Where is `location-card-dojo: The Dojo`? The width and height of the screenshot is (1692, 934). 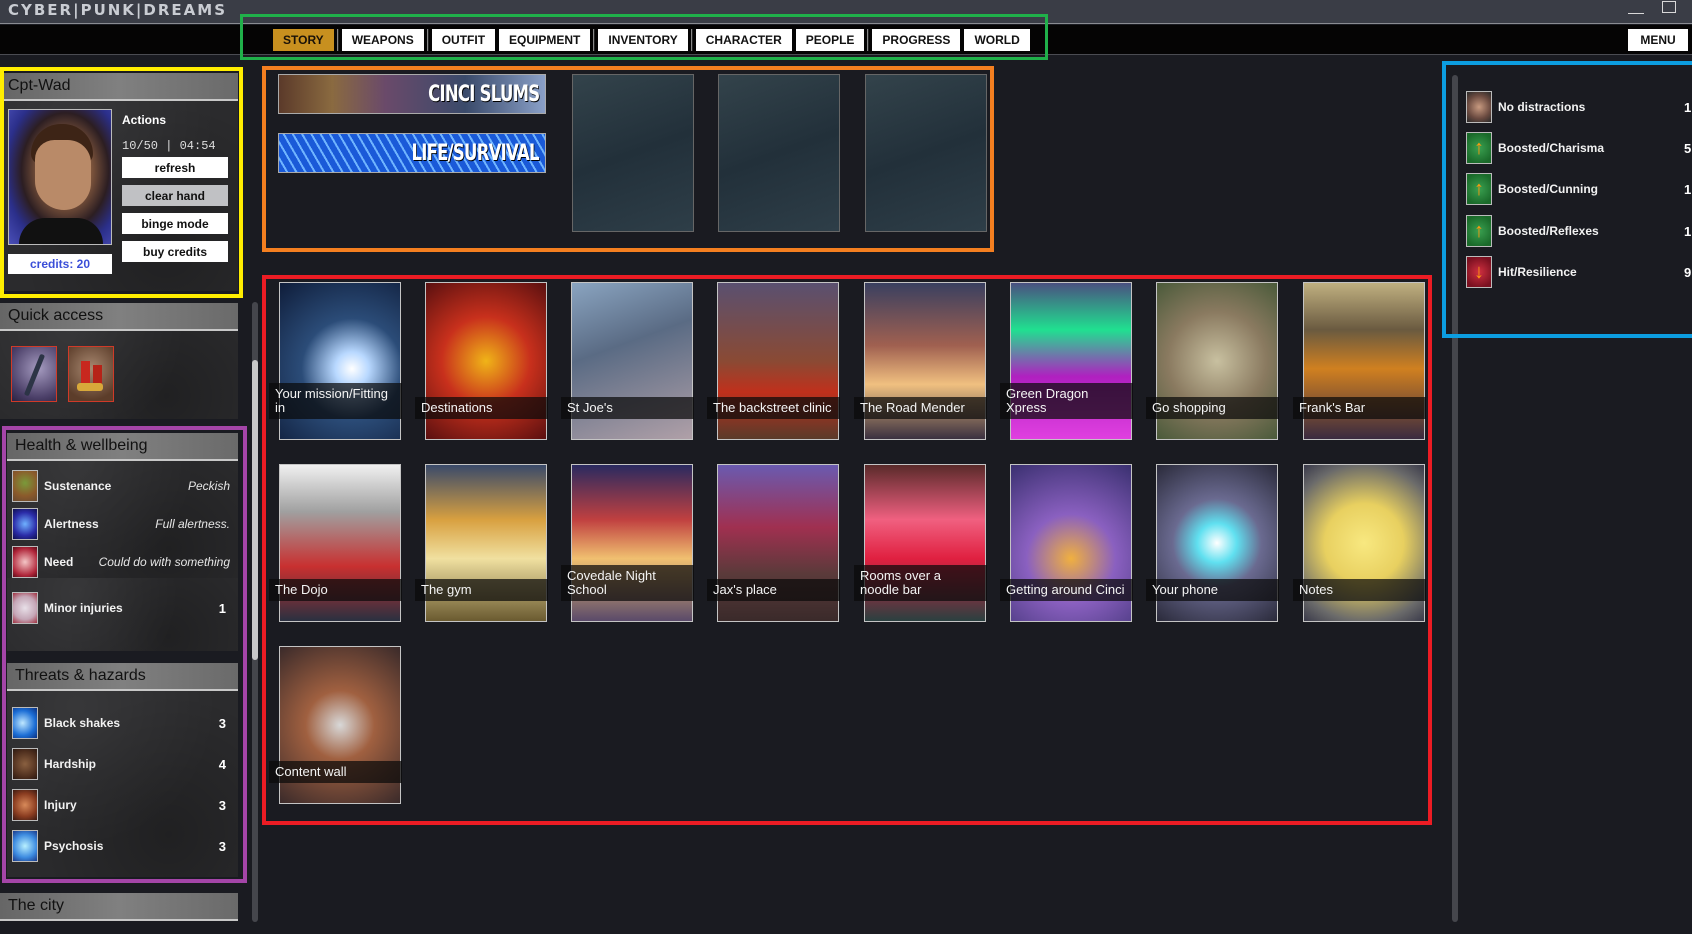 location-card-dojo: The Dojo is located at coordinates (335, 543).